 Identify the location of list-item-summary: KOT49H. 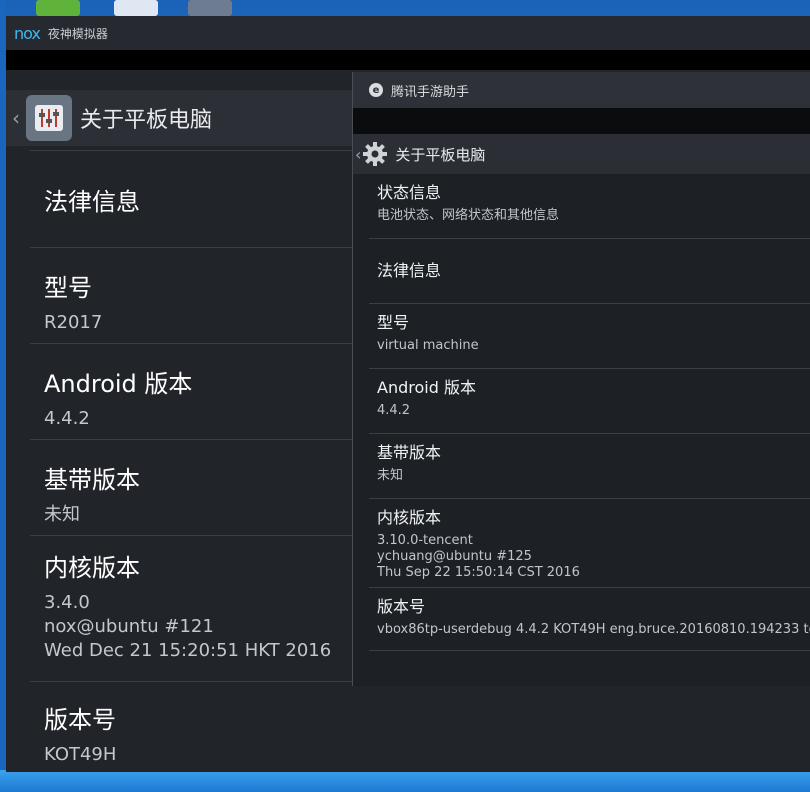
(80, 754).